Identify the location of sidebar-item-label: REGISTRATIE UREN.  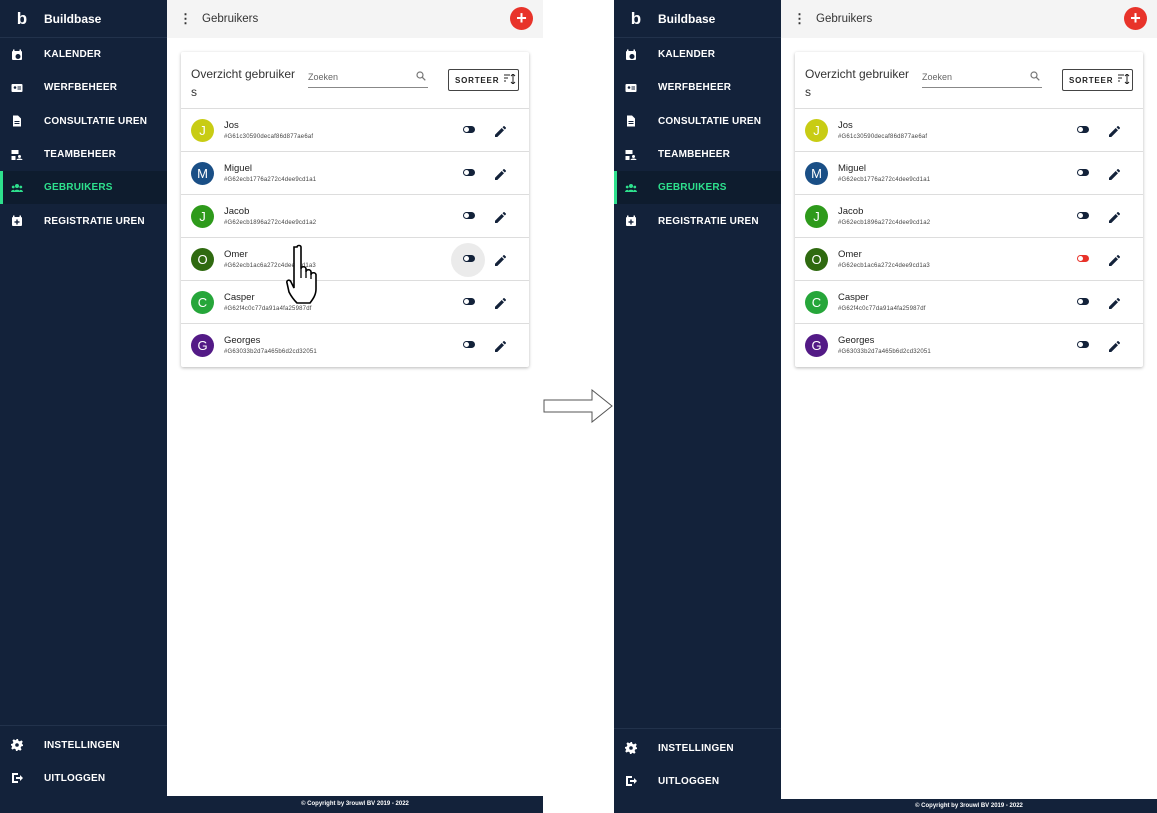
(94, 221).